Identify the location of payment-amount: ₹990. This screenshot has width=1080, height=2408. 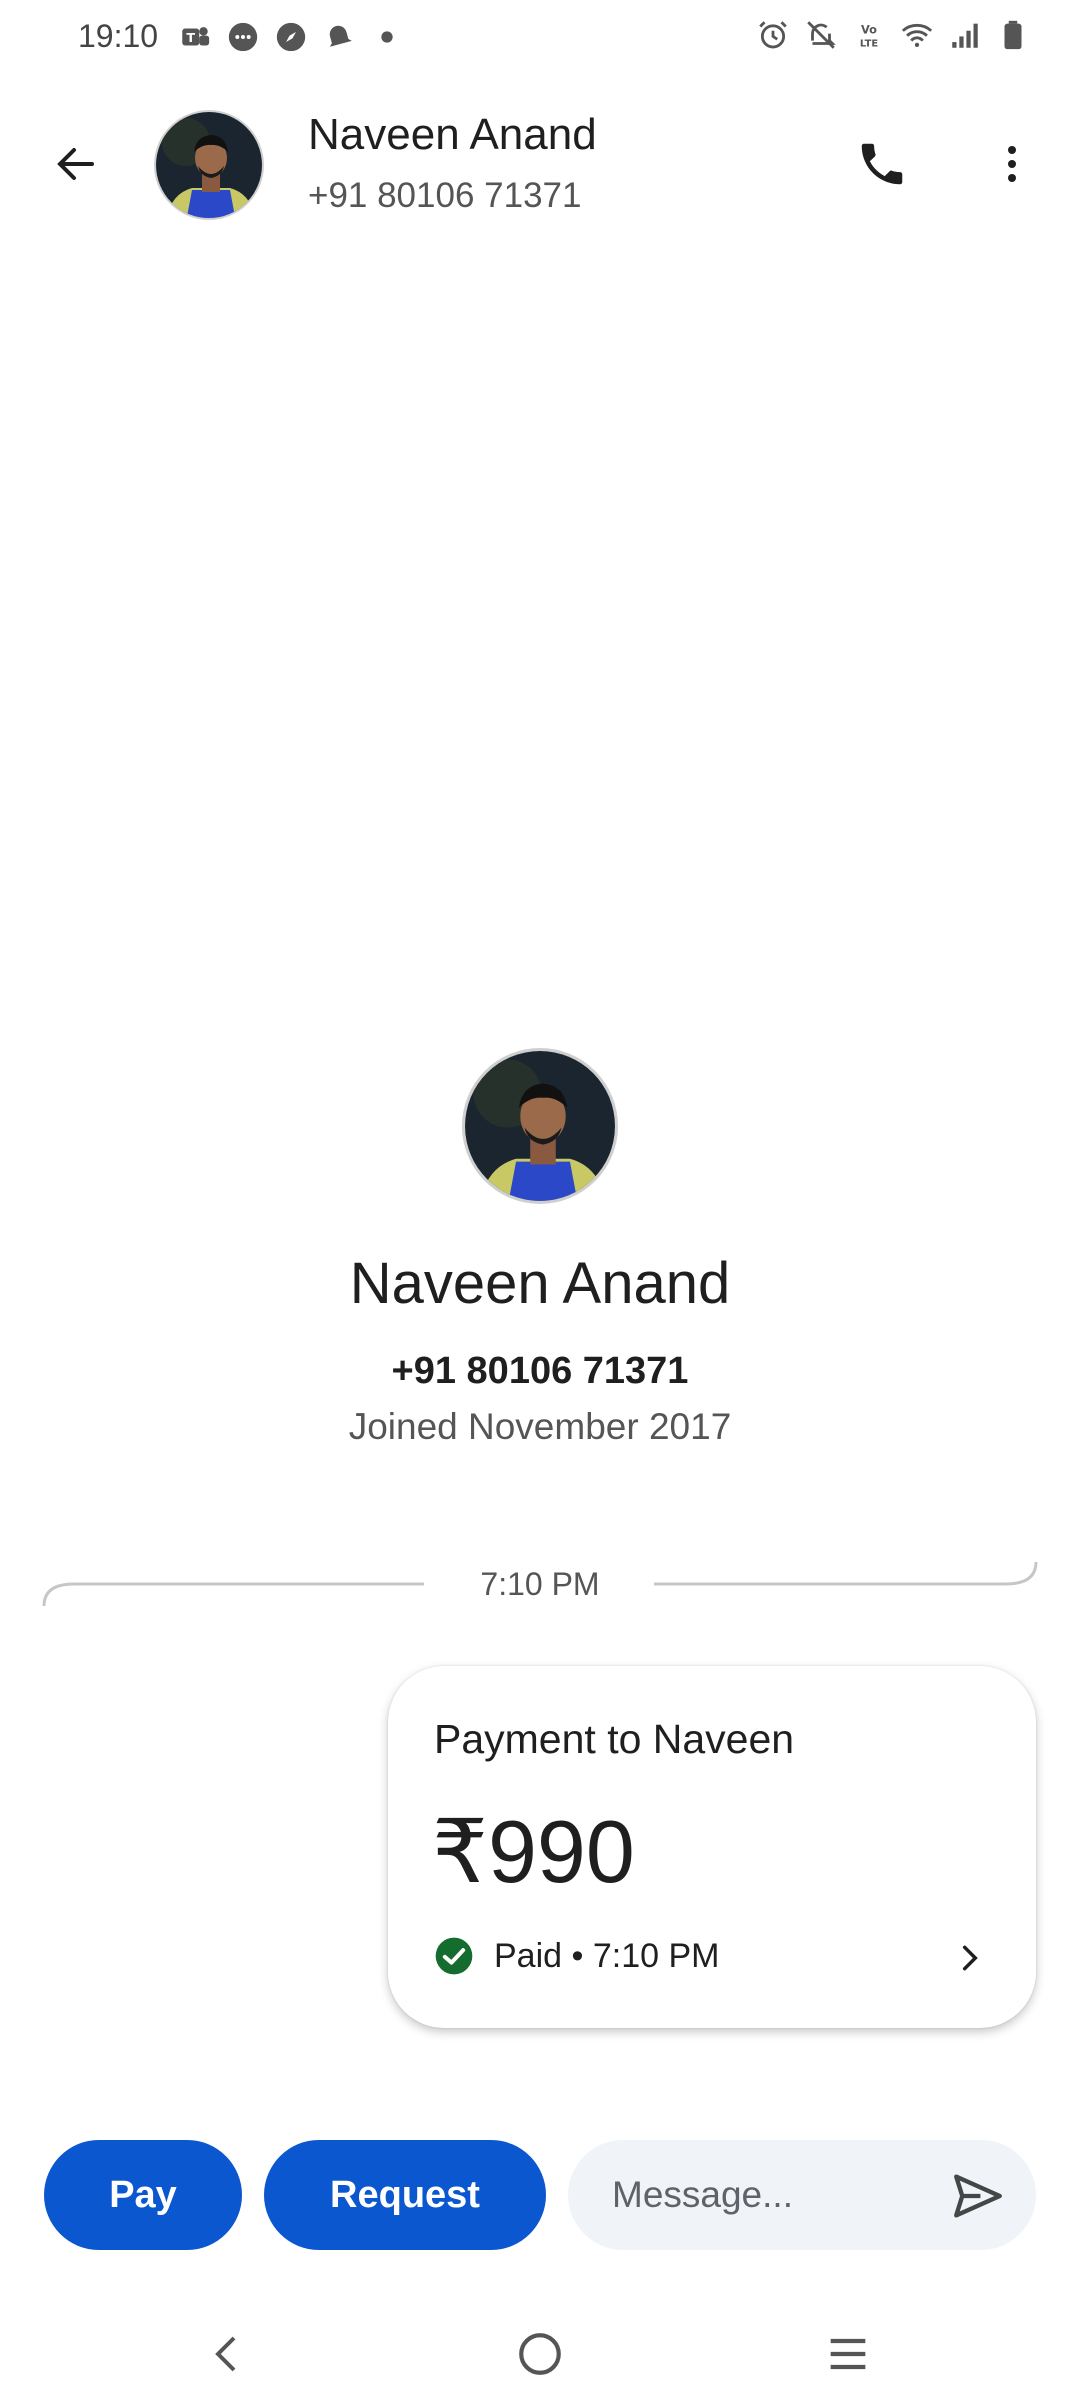
(533, 1851).